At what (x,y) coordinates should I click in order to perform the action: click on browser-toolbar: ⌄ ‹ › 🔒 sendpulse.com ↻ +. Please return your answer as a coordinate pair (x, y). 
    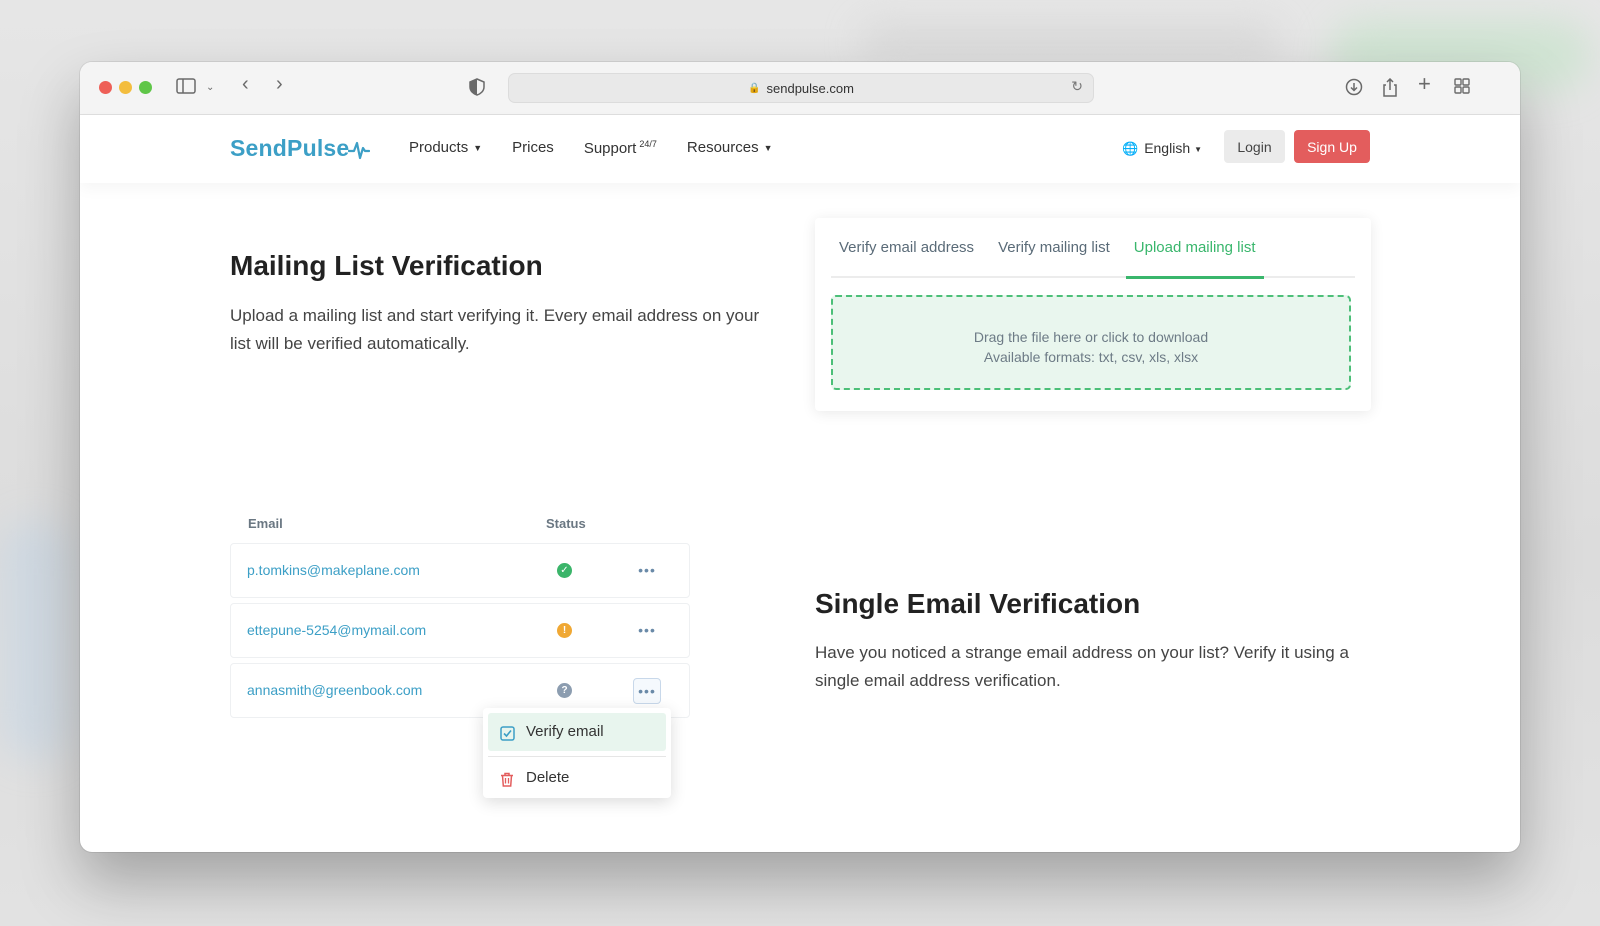
    Looking at the image, I should click on (800, 88).